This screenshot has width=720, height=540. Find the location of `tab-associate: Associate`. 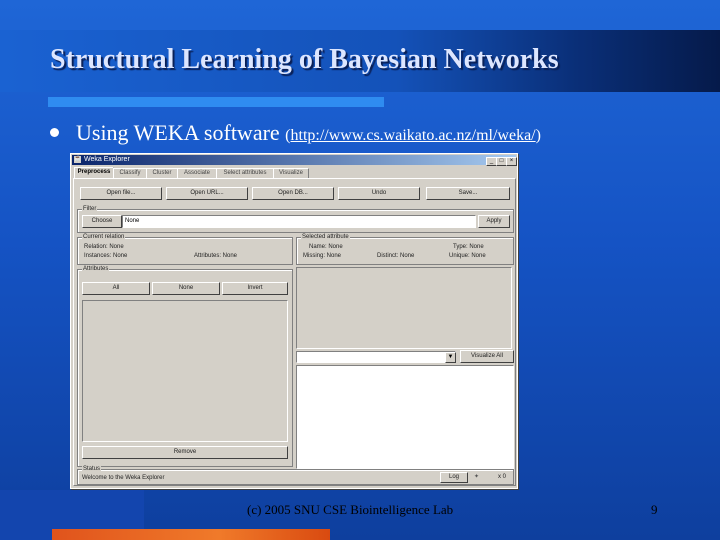

tab-associate: Associate is located at coordinates (197, 173).